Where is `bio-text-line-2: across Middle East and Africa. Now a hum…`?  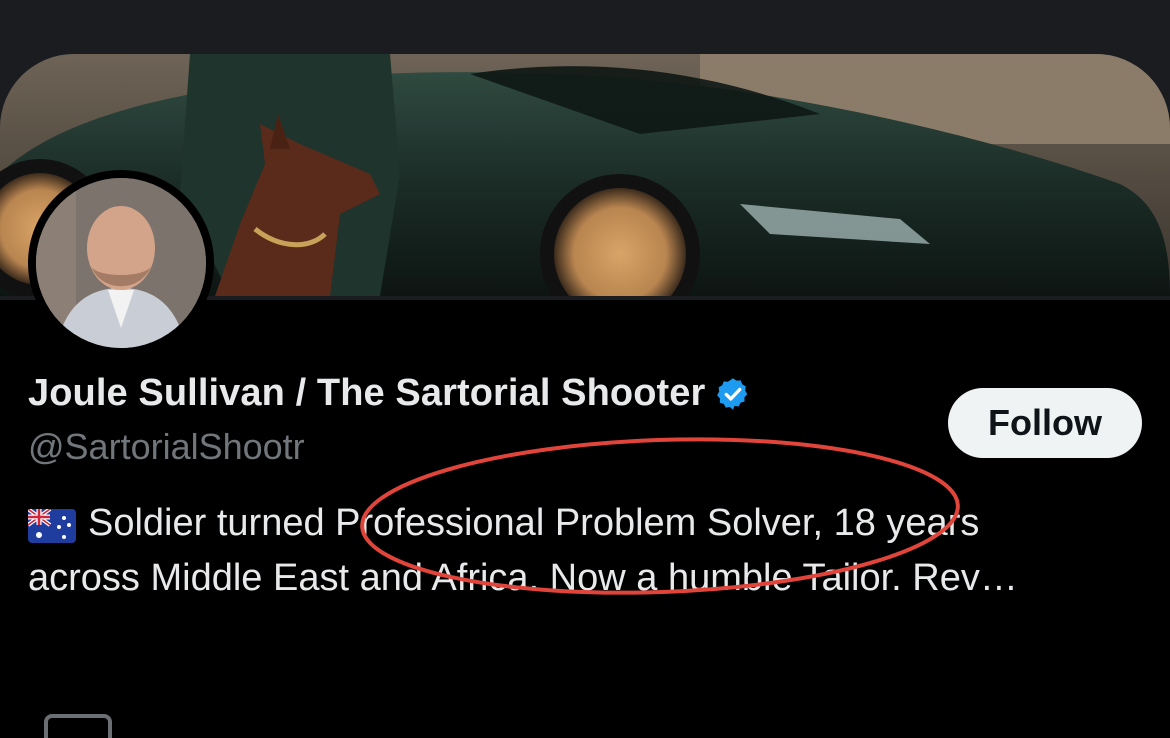
bio-text-line-2: across Middle East and Africa. Now a hum… is located at coordinates (523, 578).